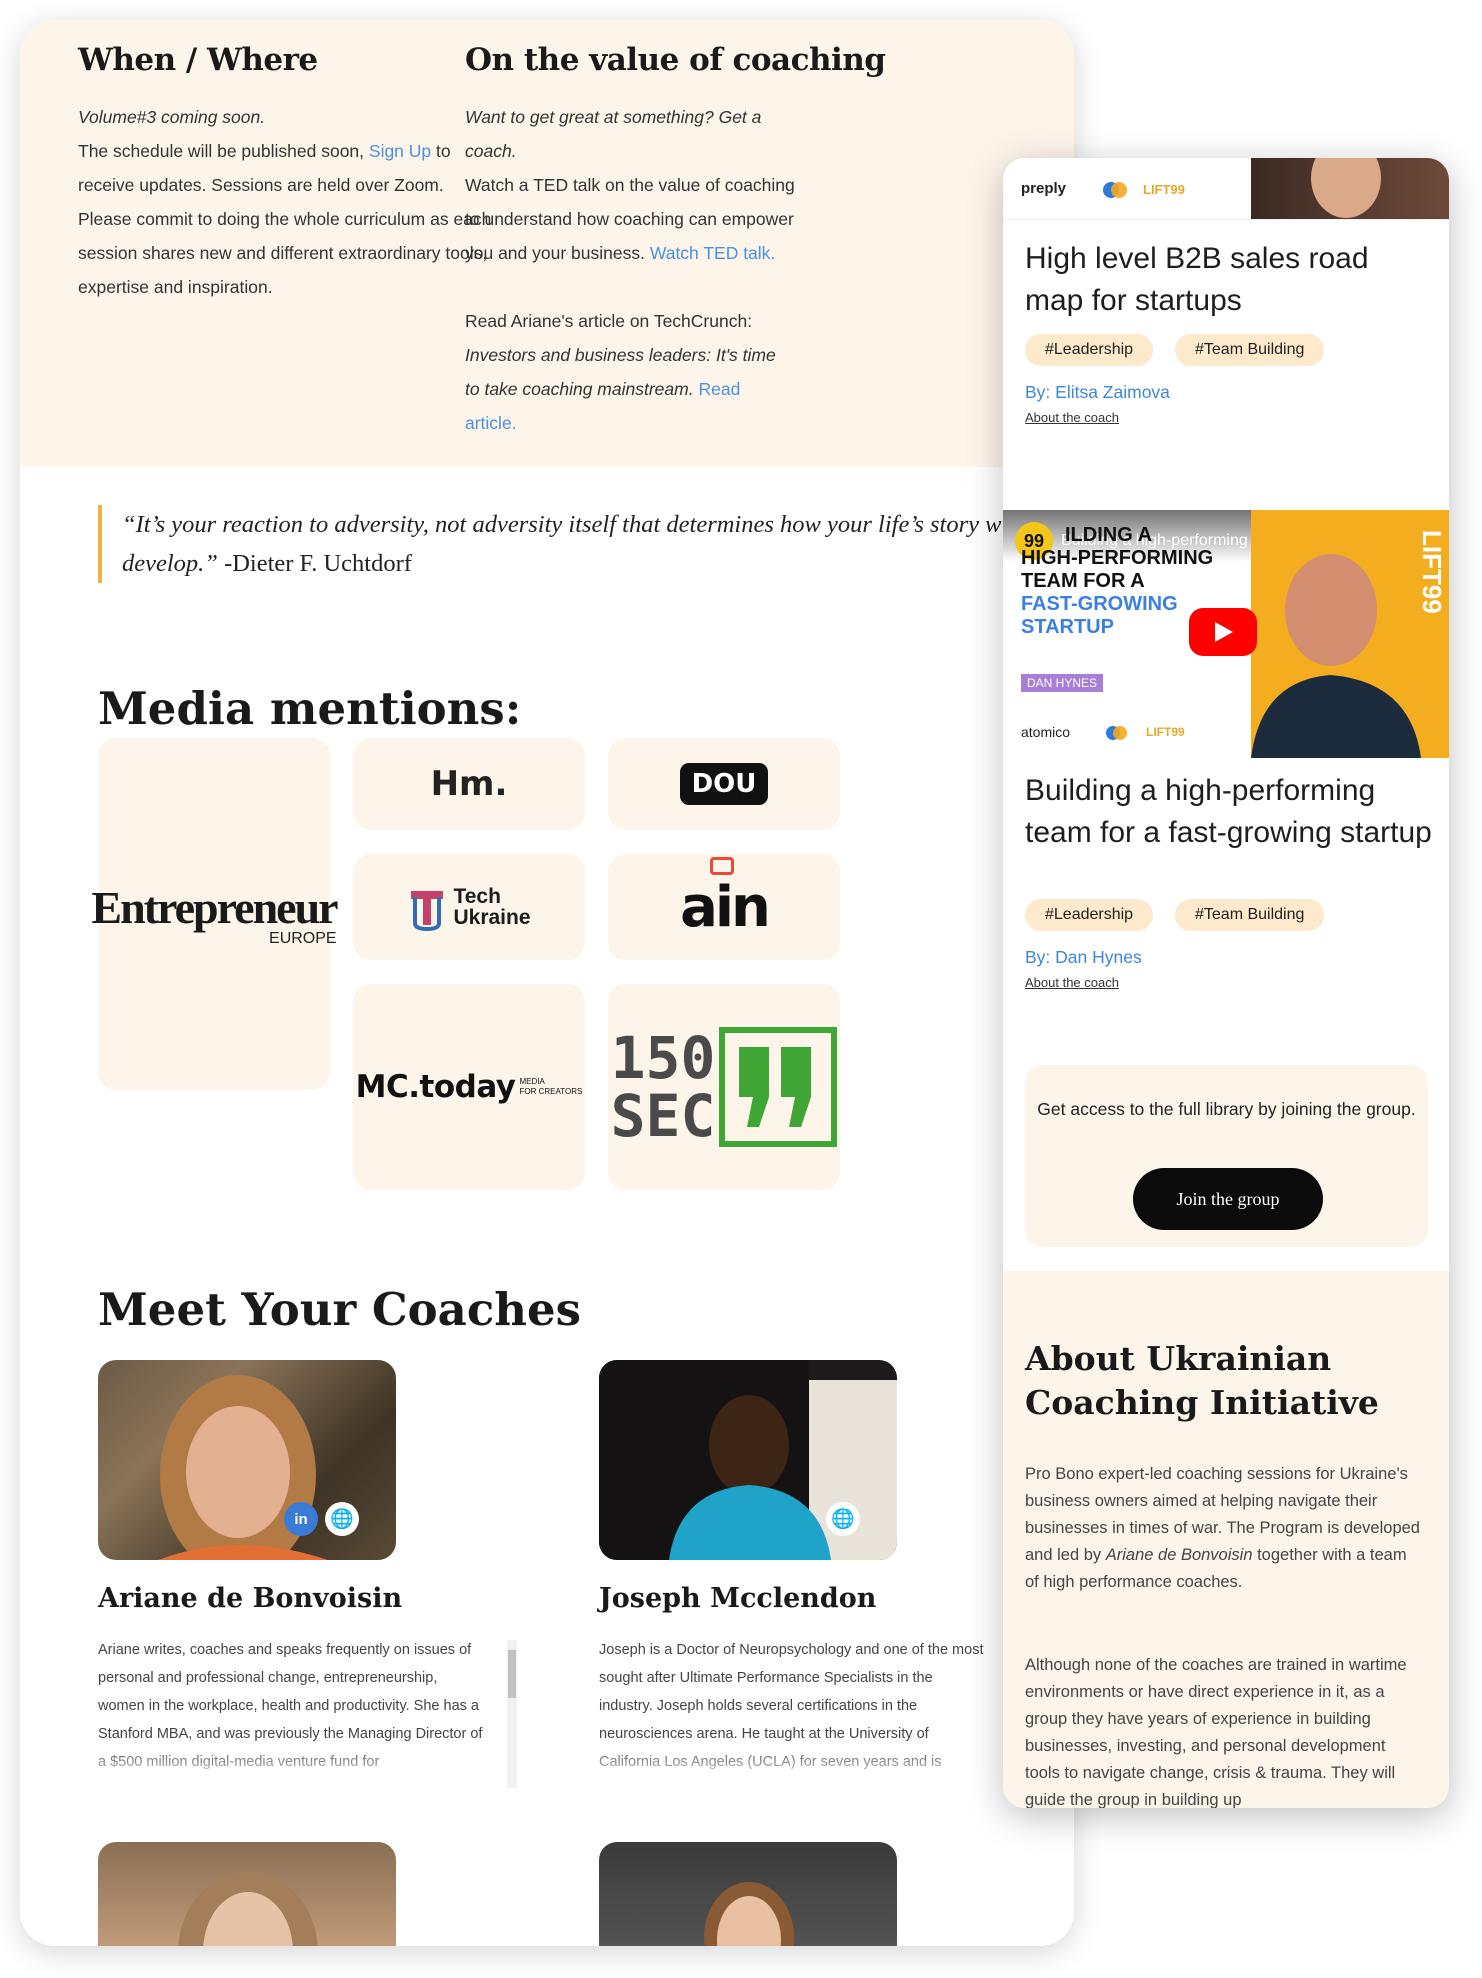 This screenshot has height=1978, width=1482. Describe the element at coordinates (1202, 1380) in the screenshot. I see `about-heading: About Ukrainian Coaching Initiative` at that location.